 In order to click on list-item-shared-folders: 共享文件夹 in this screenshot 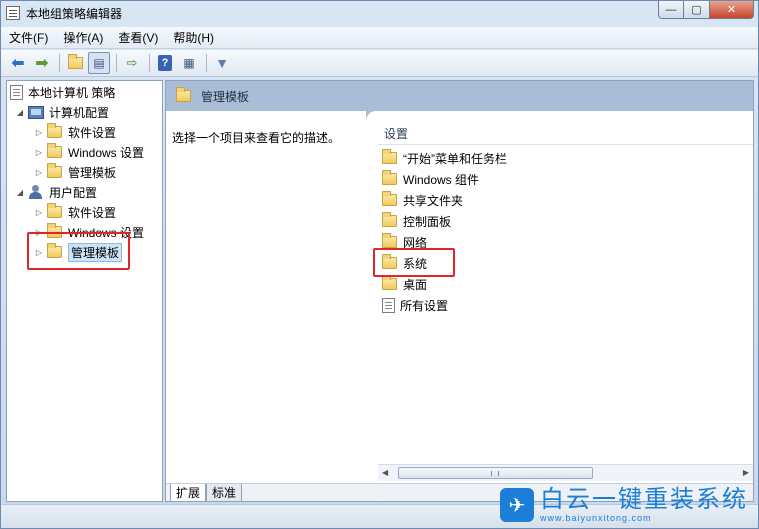, I will do `click(422, 200)`.